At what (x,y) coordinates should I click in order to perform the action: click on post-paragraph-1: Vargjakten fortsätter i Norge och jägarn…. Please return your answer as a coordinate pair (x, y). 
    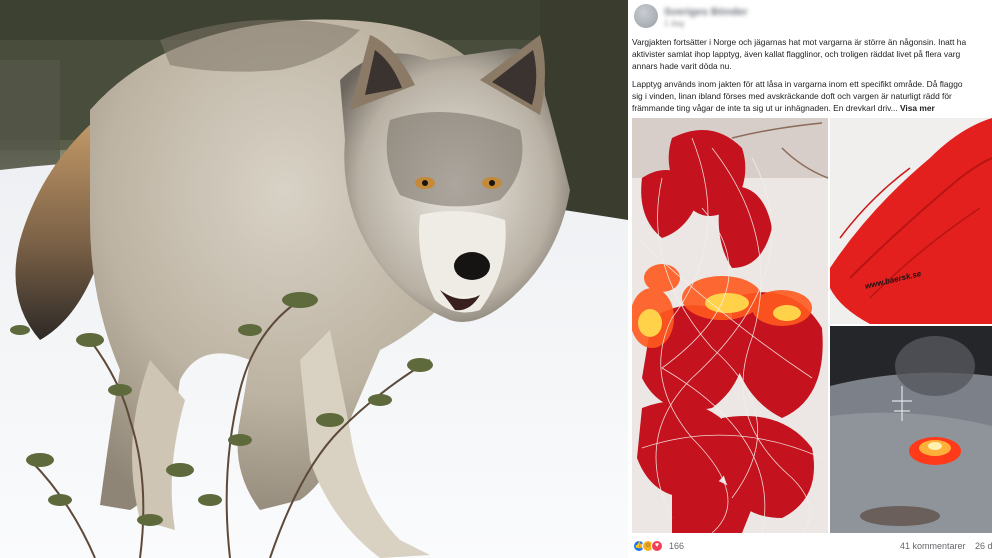
    Looking at the image, I should click on (812, 54).